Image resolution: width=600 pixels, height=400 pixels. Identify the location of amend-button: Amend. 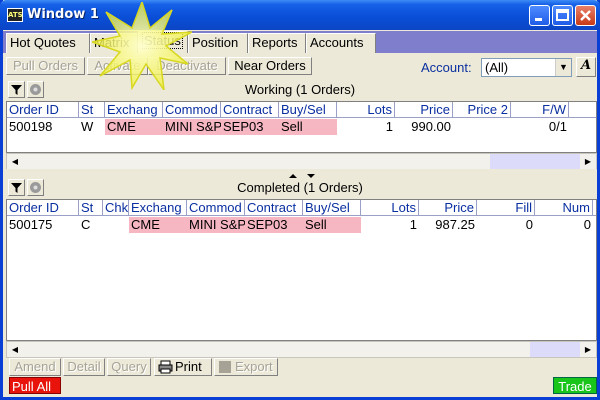
(35, 367).